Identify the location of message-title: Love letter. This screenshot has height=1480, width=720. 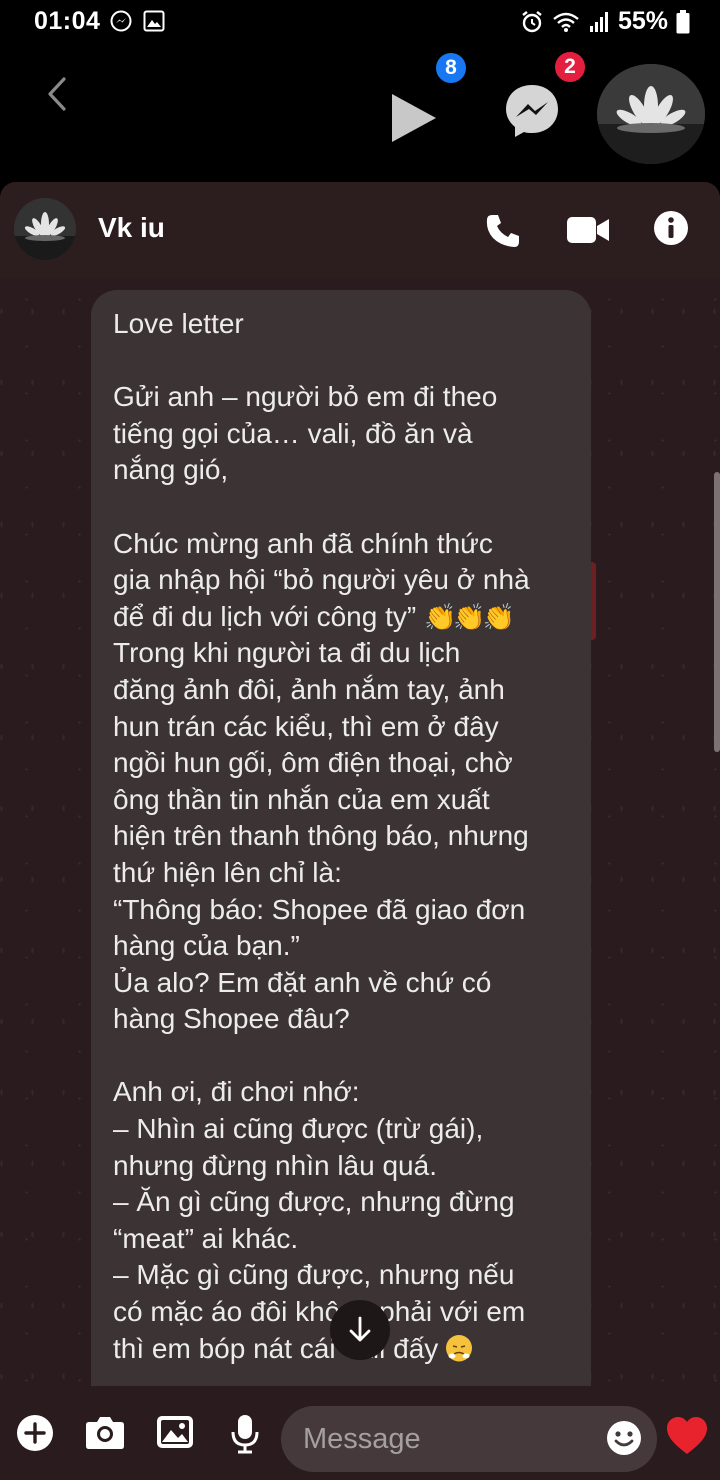
(178, 323).